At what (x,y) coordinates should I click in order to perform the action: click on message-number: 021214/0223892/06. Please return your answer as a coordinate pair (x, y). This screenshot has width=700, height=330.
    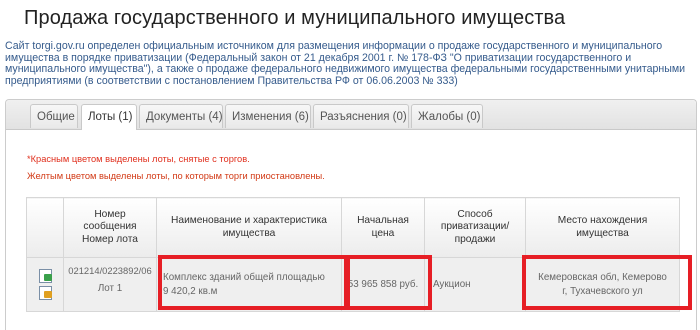
    Looking at the image, I should click on (110, 270).